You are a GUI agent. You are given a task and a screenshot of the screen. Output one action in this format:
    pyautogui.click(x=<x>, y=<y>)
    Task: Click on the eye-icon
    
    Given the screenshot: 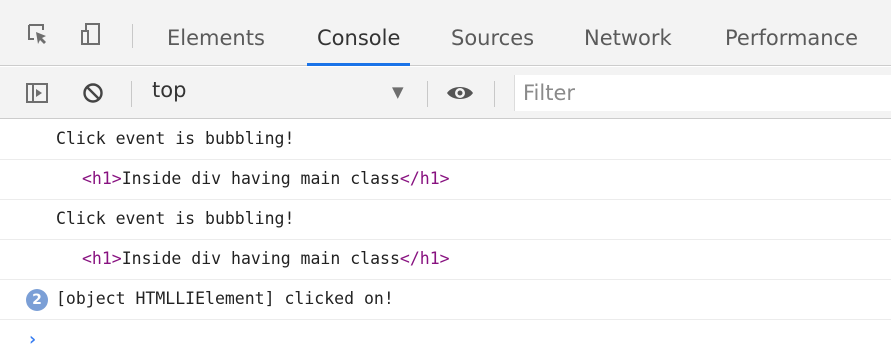 What is the action you would take?
    pyautogui.click(x=460, y=95)
    